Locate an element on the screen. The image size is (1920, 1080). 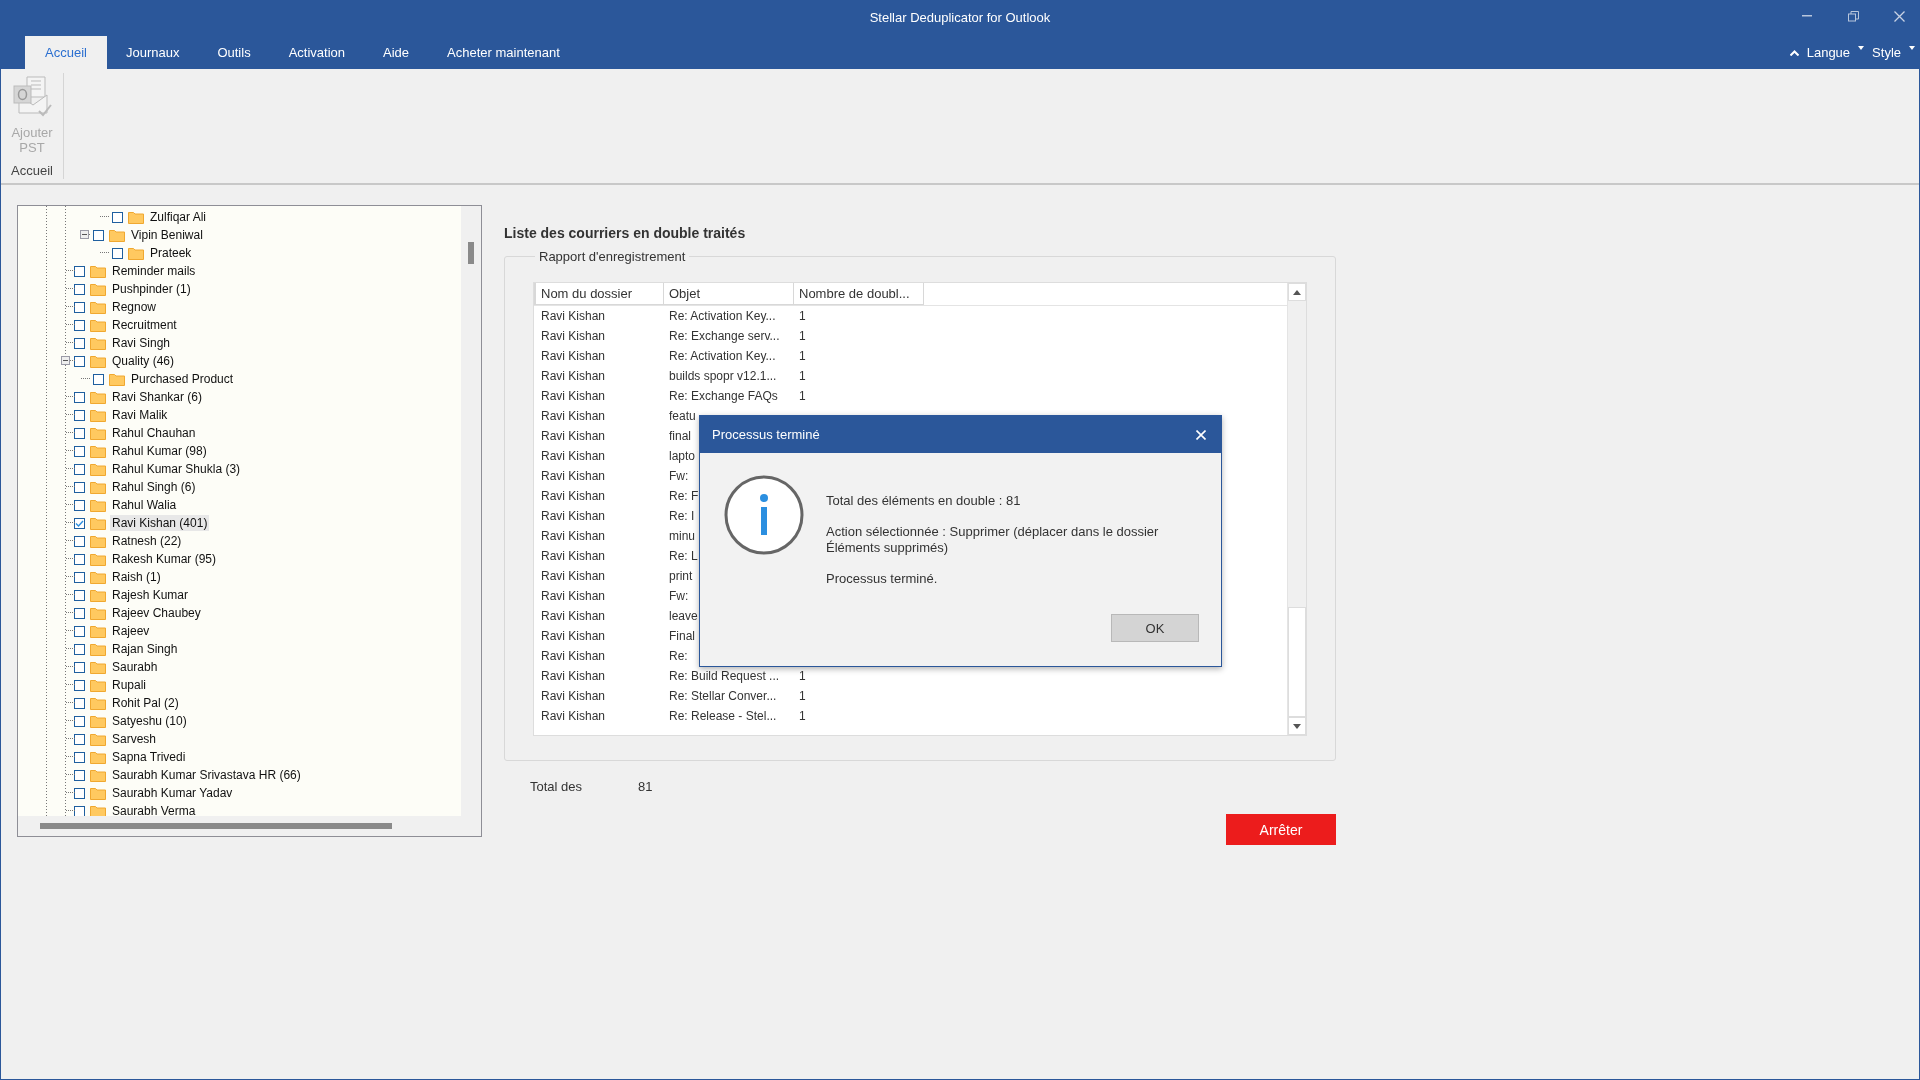
folder-label: Saurabh Kumar Srivastava HR (66) is located at coordinates (206, 775).